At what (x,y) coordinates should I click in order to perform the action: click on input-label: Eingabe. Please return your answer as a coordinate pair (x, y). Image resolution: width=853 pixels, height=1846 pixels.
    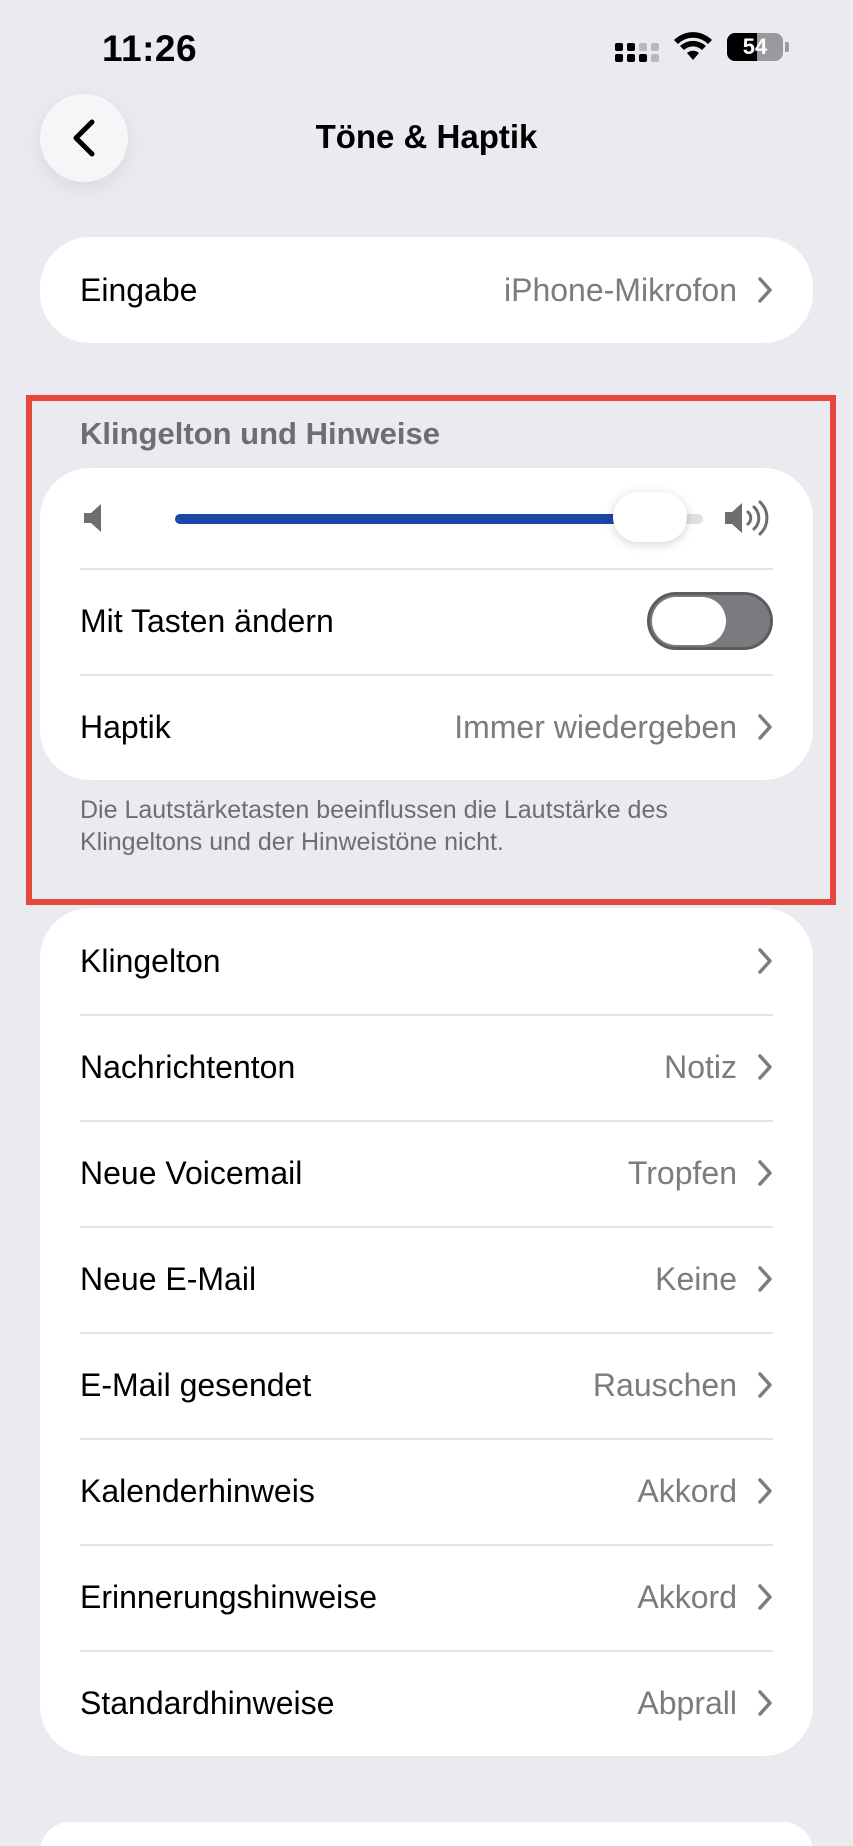
    Looking at the image, I should click on (139, 289).